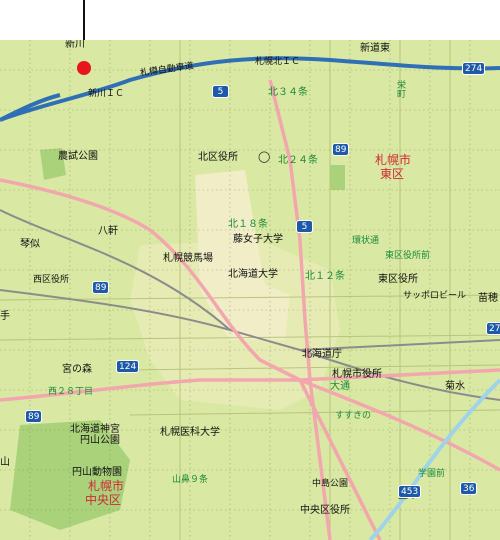 This screenshot has height=540, width=500. What do you see at coordinates (106, 94) in the screenshot?
I see `label-shinkawa-ic: 新川ＩＣ` at bounding box center [106, 94].